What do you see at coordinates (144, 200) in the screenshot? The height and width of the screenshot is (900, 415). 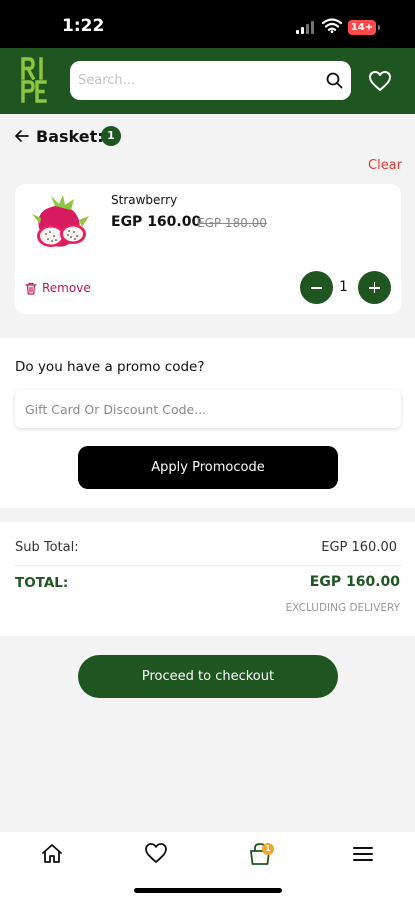 I see `product-name: Strawberry` at bounding box center [144, 200].